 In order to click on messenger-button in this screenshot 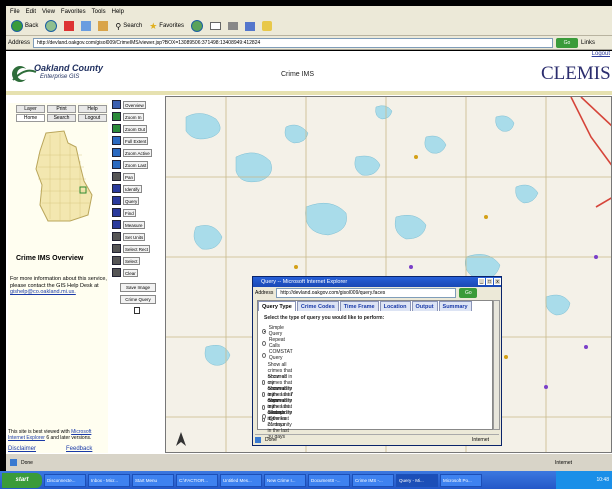, I will do `click(267, 26)`.